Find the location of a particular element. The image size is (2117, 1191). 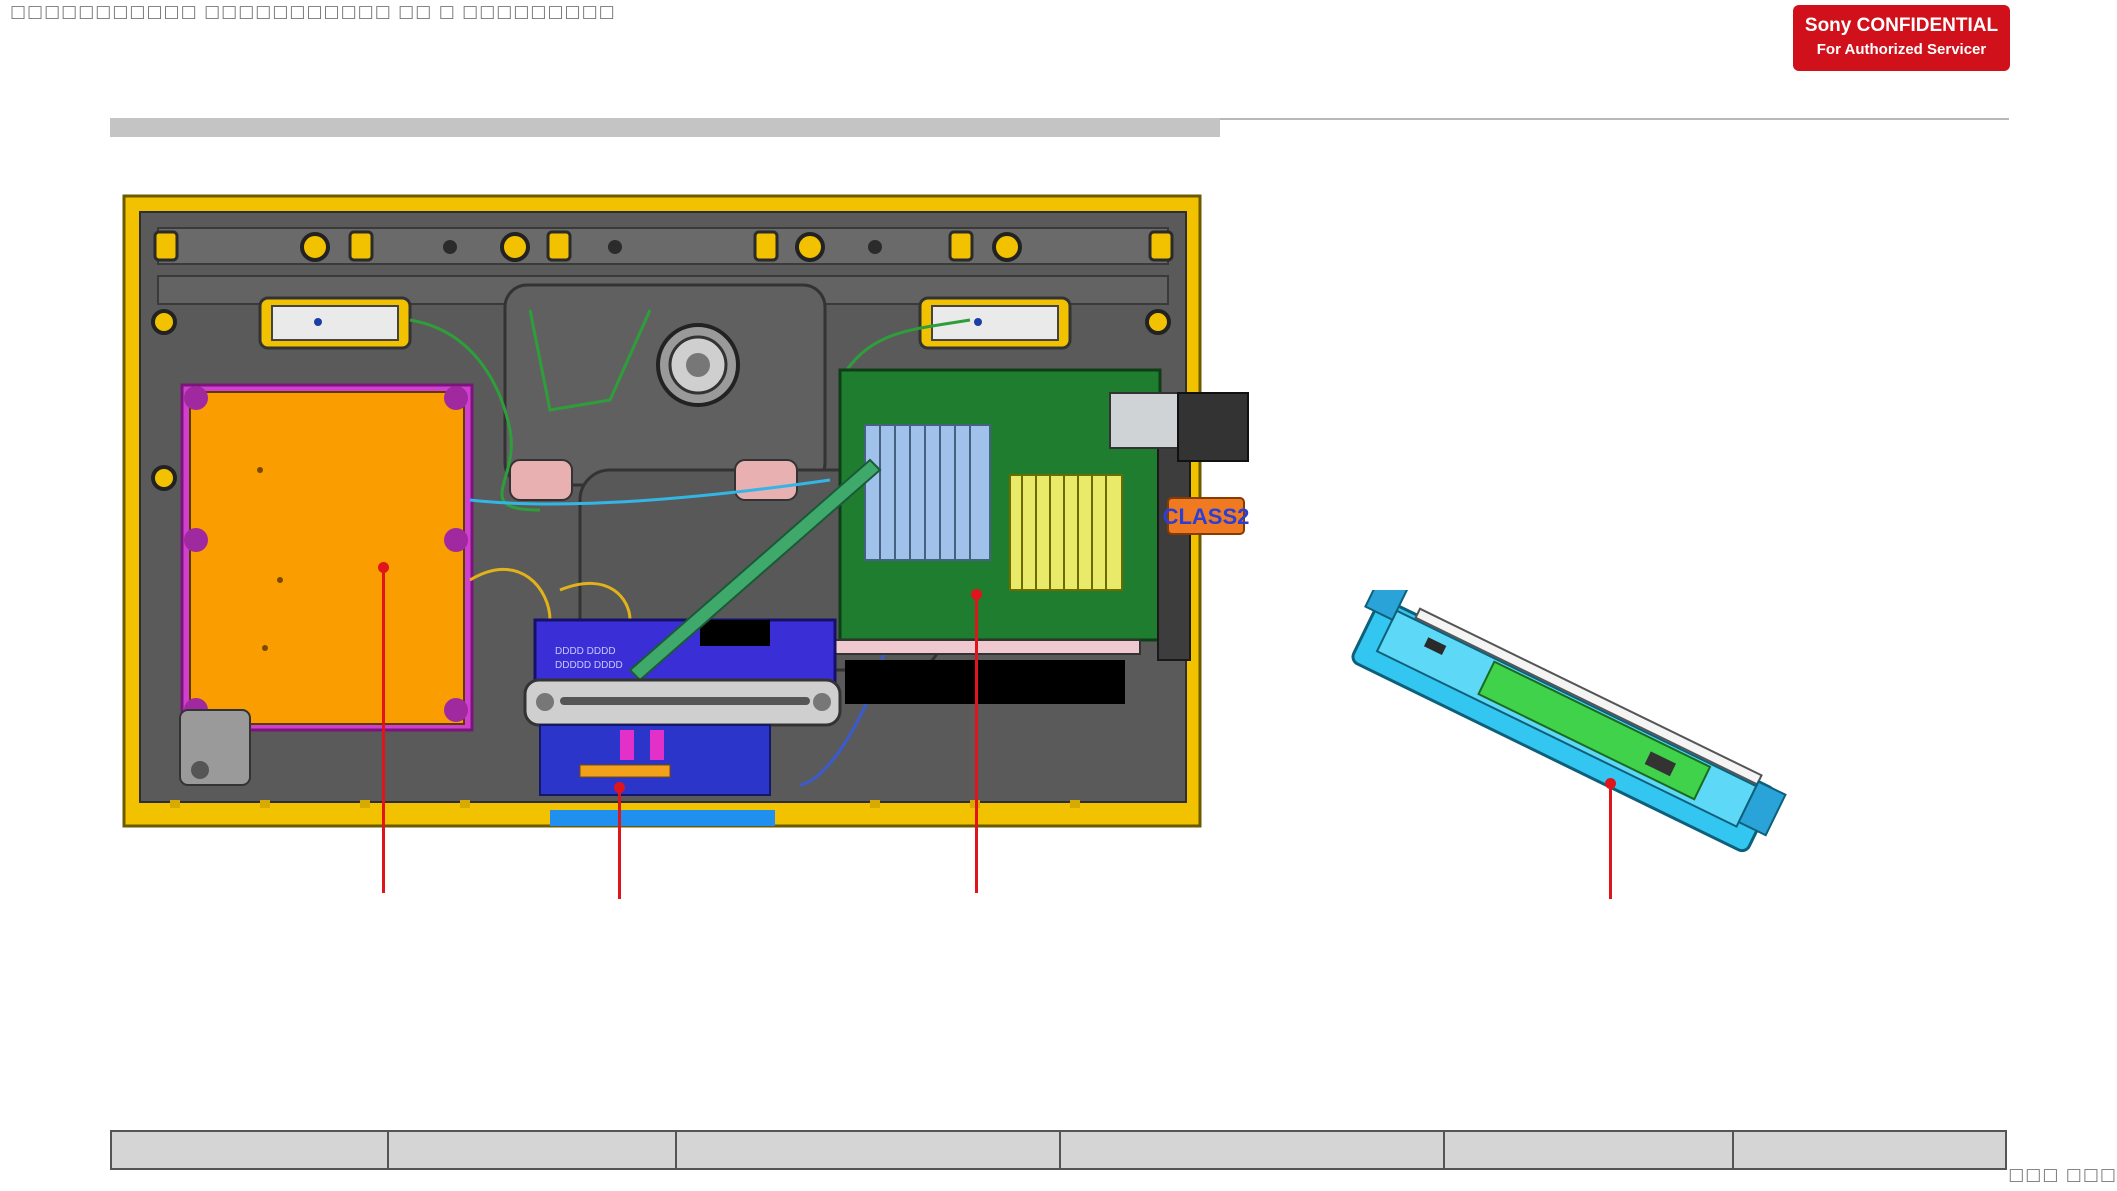

header-code-text: □□□□□□□□□□□ □□□□□□□□□□□ □□ □ □□□□□□□□□ is located at coordinates (313, 12).